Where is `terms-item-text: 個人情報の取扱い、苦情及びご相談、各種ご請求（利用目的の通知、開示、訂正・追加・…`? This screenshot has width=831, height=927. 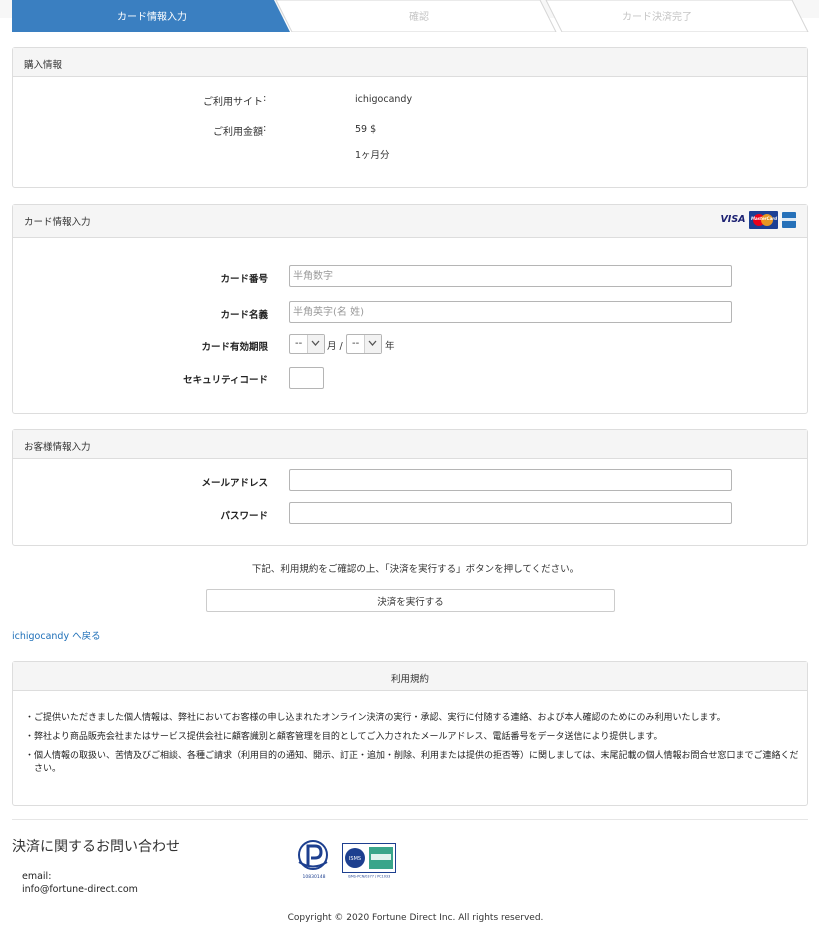
terms-item-text: 個人情報の取扱い、苦情及びご相談、各種ご請求（利用目的の通知、開示、訂正・追加・… is located at coordinates (416, 762).